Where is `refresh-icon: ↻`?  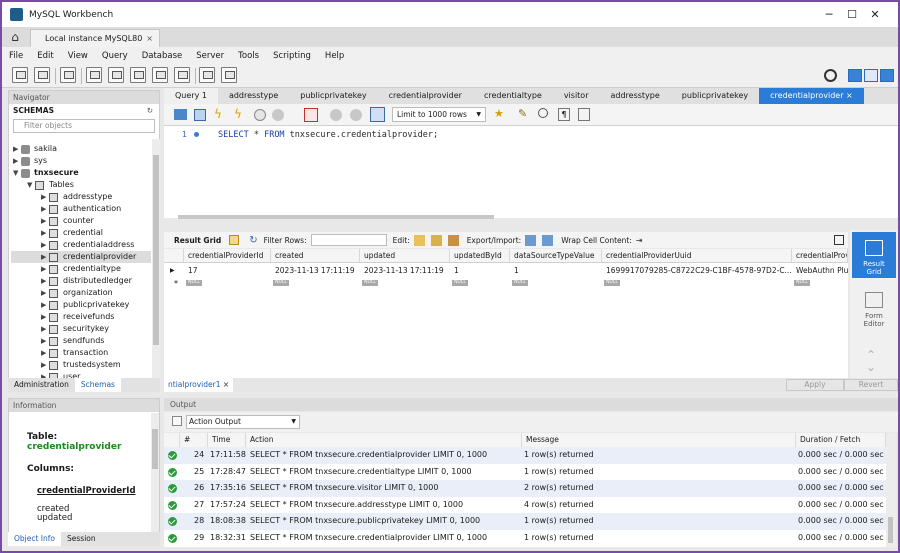
refresh-icon: ↻ is located at coordinates (150, 110).